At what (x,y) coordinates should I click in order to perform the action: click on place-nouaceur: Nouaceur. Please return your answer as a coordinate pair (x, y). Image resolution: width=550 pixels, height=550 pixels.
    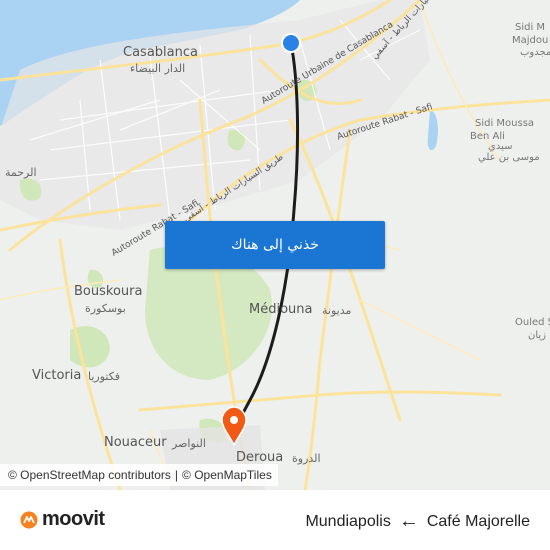
    Looking at the image, I should click on (135, 442).